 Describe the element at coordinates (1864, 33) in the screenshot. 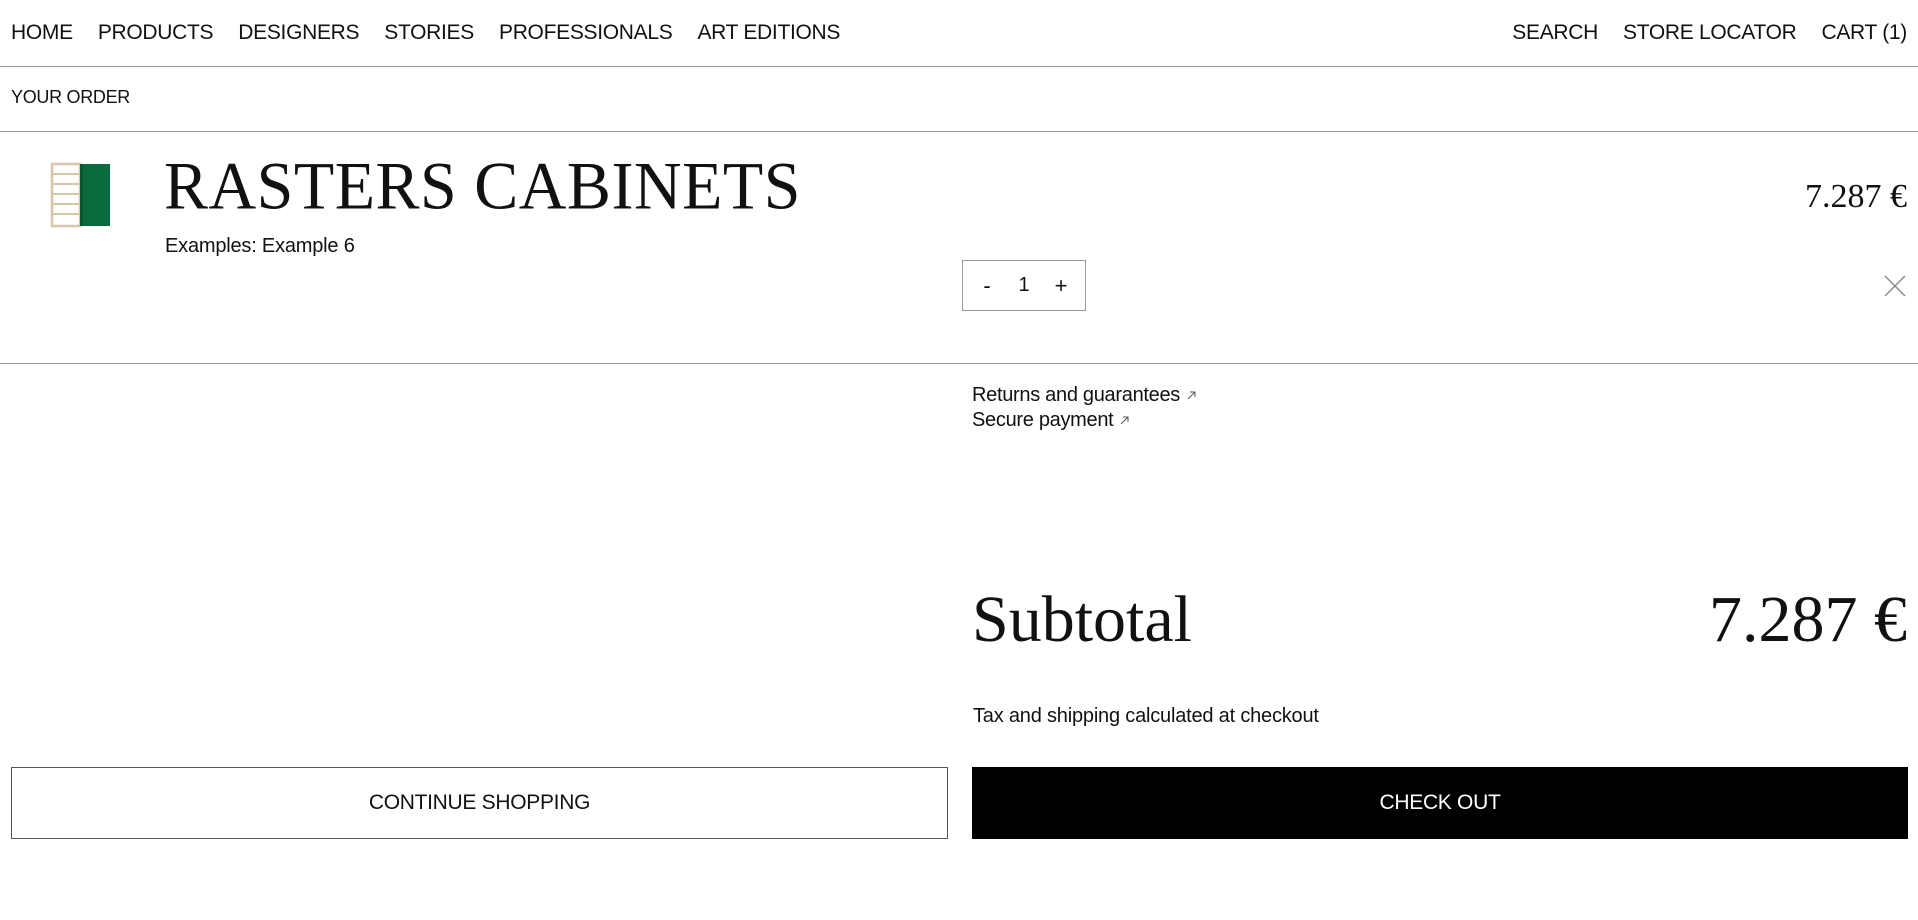

I see `nav-cart: CART (1)` at that location.